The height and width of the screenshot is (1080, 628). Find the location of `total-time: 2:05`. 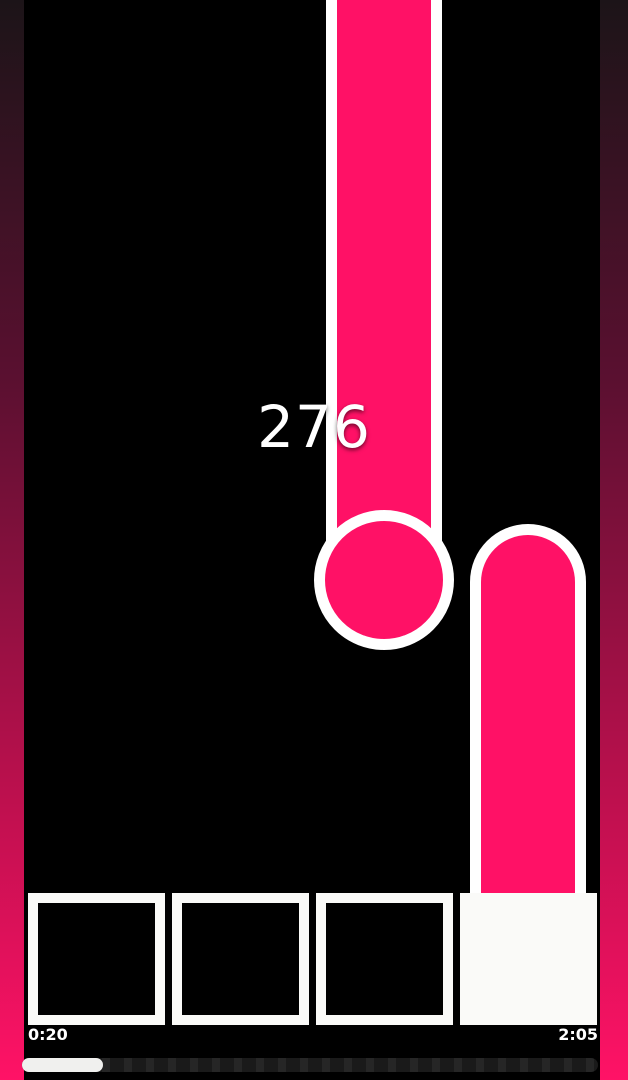

total-time: 2:05 is located at coordinates (578, 1034).